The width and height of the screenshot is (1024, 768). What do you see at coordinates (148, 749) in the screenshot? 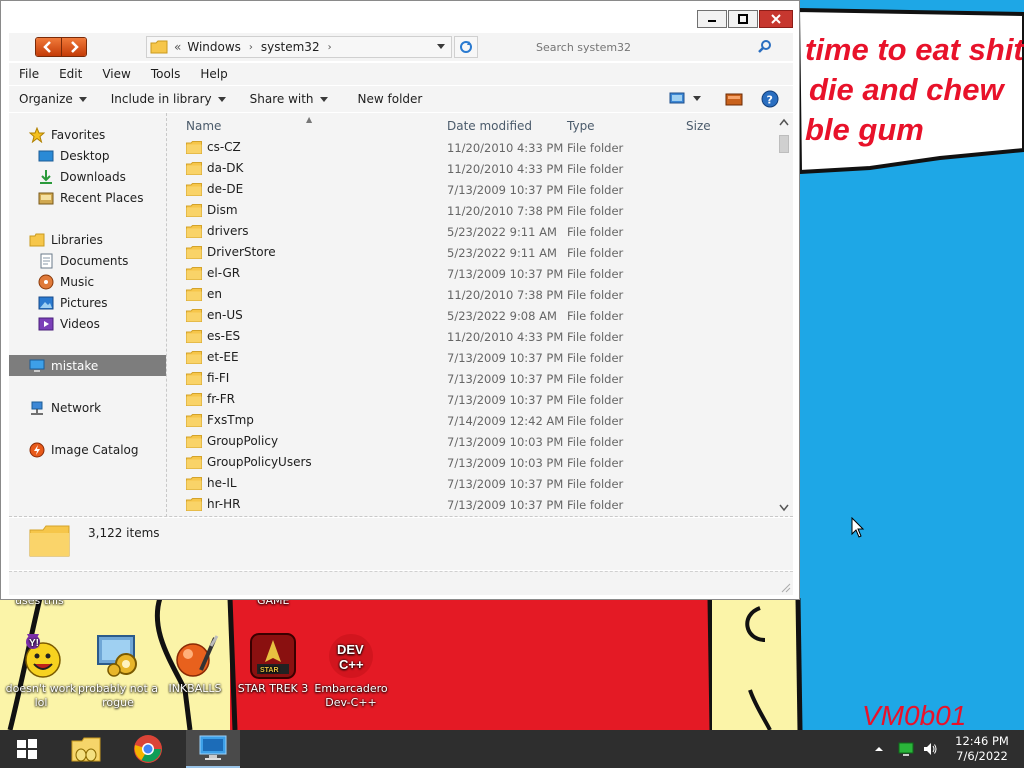
I see `taskbar-chrome` at bounding box center [148, 749].